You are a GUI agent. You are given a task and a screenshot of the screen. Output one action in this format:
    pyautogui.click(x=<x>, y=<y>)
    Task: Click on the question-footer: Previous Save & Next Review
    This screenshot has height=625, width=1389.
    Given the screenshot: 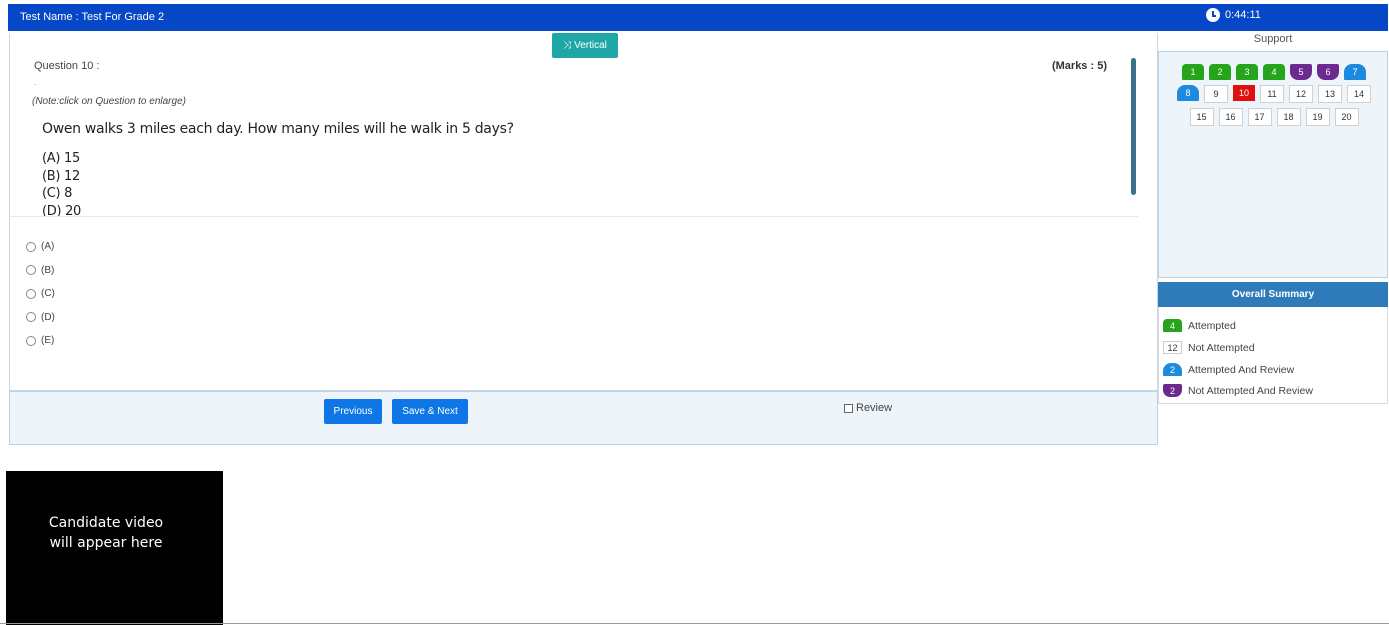 What is the action you would take?
    pyautogui.click(x=583, y=418)
    